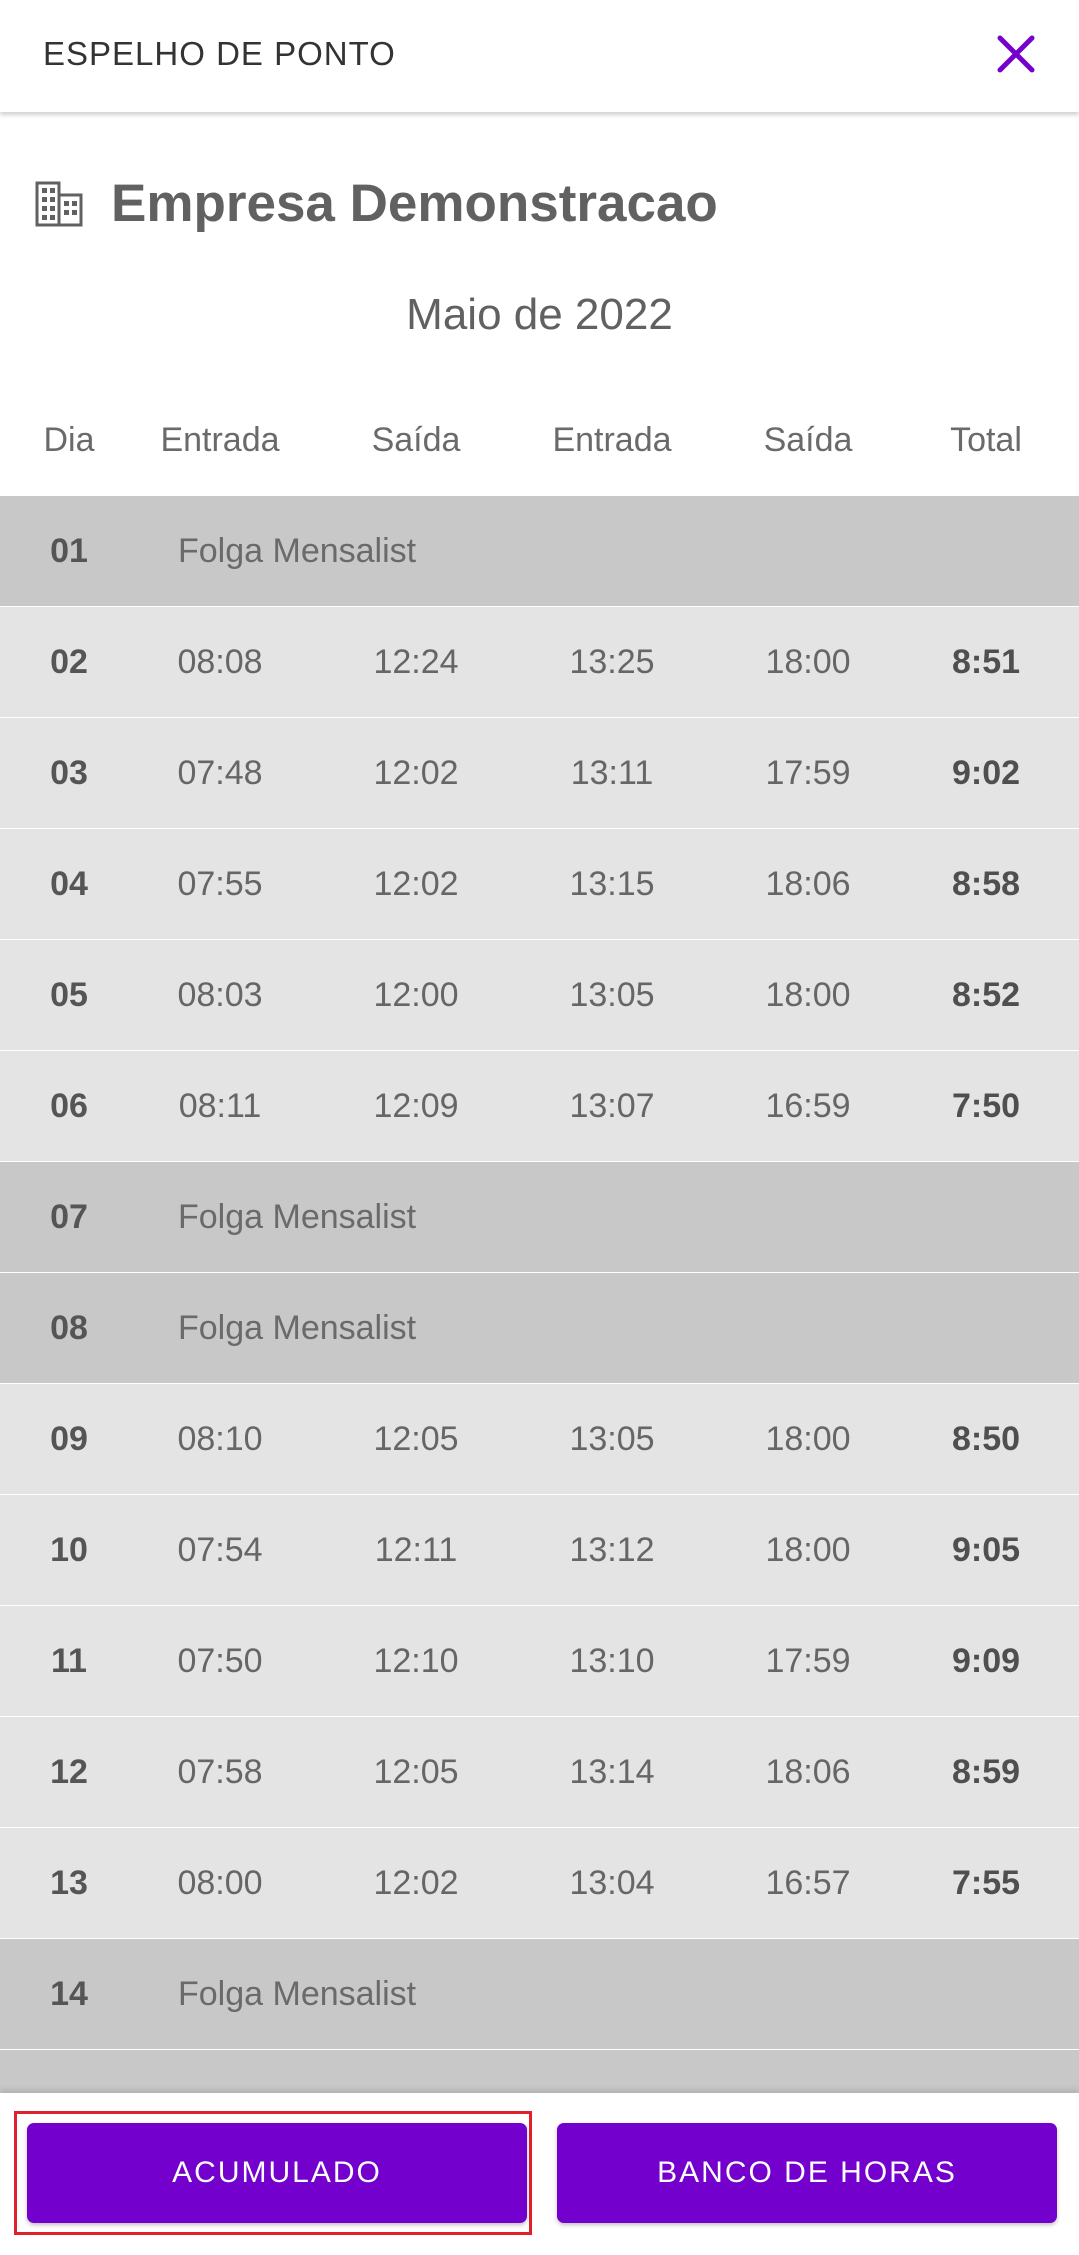  What do you see at coordinates (416, 1106) in the screenshot?
I see `exit-1-cell: 12:09` at bounding box center [416, 1106].